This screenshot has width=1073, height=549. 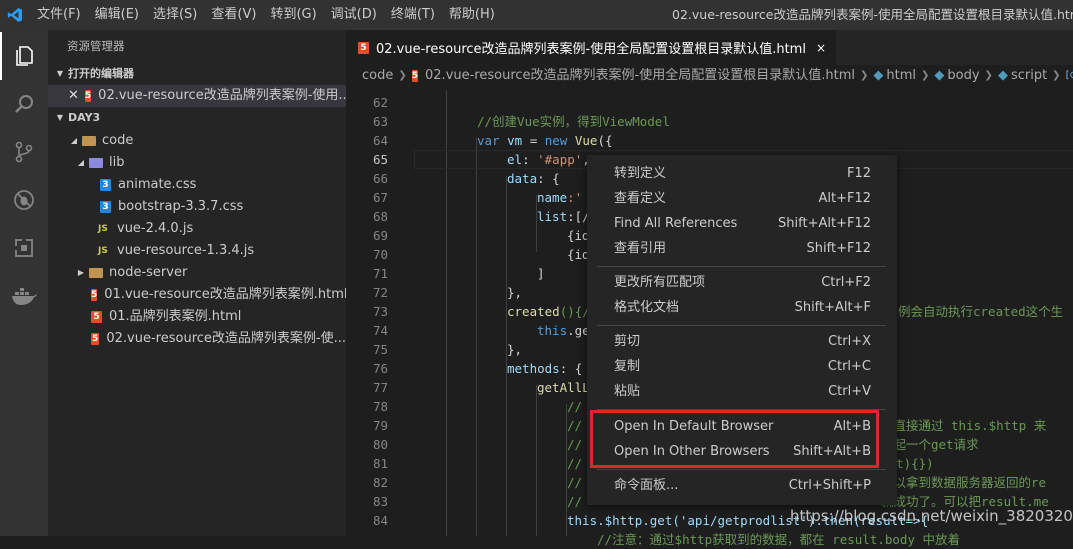 What do you see at coordinates (197, 273) in the screenshot?
I see `tree-folder-node-server: ▶ node-server` at bounding box center [197, 273].